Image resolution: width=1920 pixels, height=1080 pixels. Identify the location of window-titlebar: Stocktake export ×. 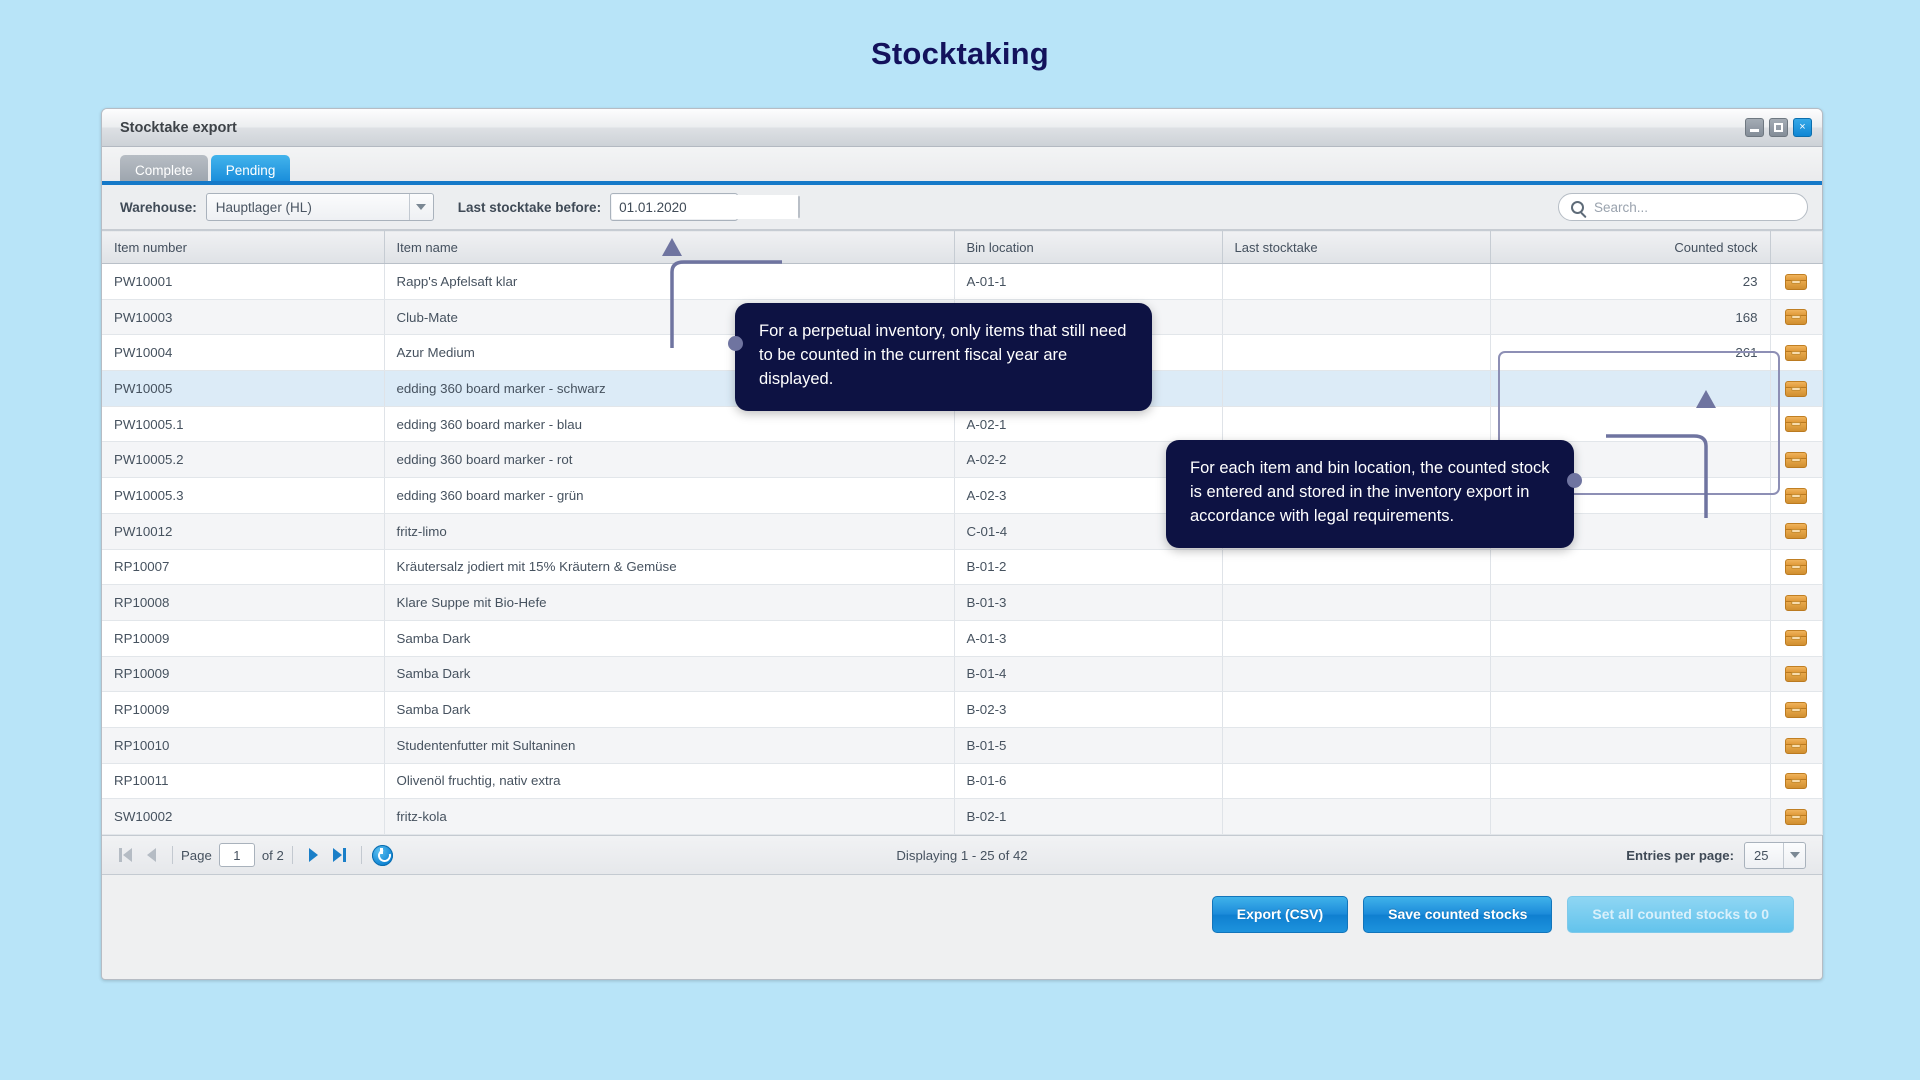
(962, 128).